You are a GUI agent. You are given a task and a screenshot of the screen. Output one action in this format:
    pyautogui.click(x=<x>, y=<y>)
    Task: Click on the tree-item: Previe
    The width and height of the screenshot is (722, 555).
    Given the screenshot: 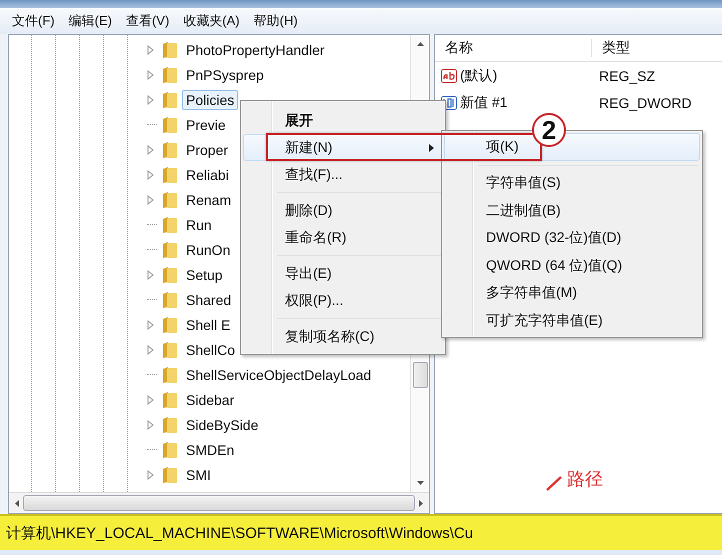 What is the action you would take?
    pyautogui.click(x=206, y=124)
    